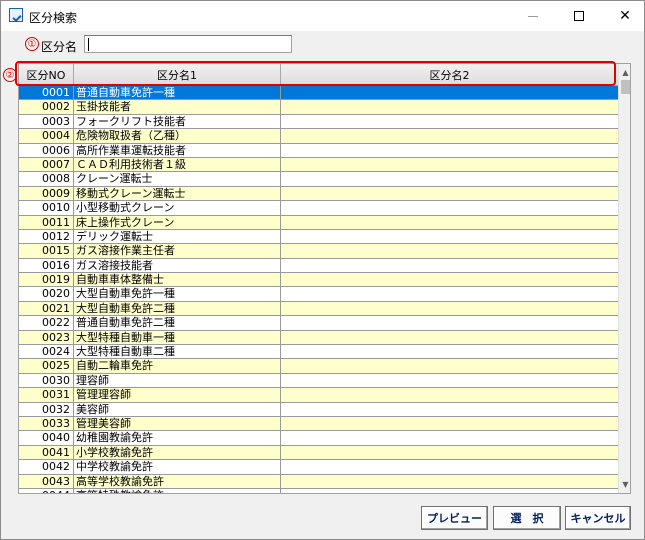 The image size is (645, 540). I want to click on title-bar: 区分検索 ✕, so click(322, 16).